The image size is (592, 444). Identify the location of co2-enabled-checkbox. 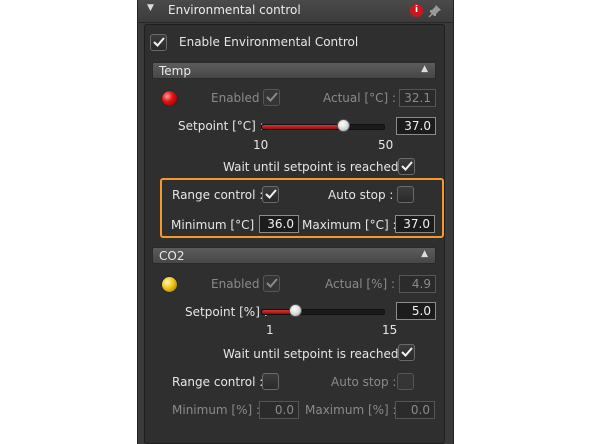
(271, 283).